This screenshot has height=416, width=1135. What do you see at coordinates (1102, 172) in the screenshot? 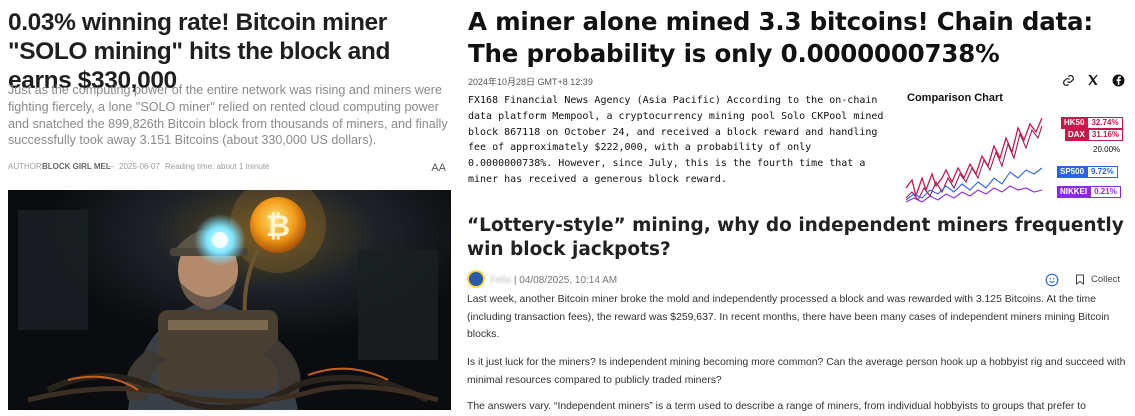
I see `badge-value: 9.72%` at bounding box center [1102, 172].